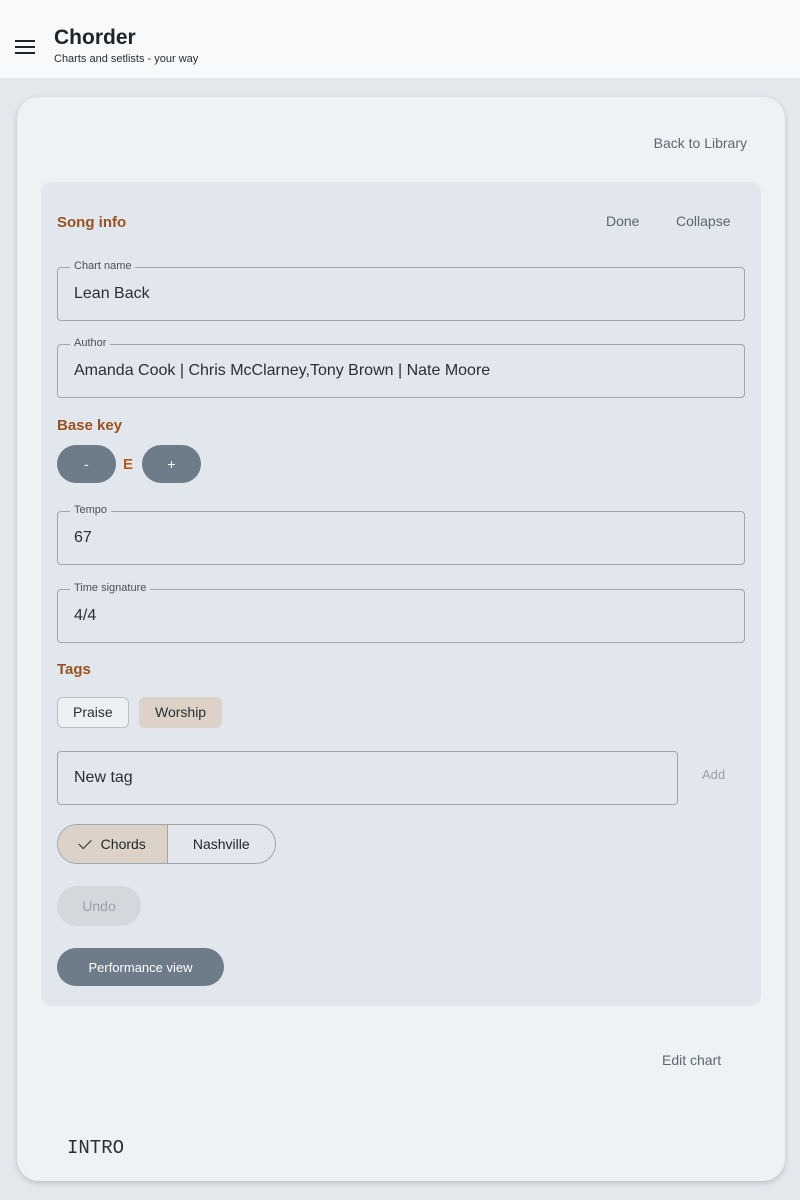 The width and height of the screenshot is (800, 1200). I want to click on key-up-button: +, so click(171, 464).